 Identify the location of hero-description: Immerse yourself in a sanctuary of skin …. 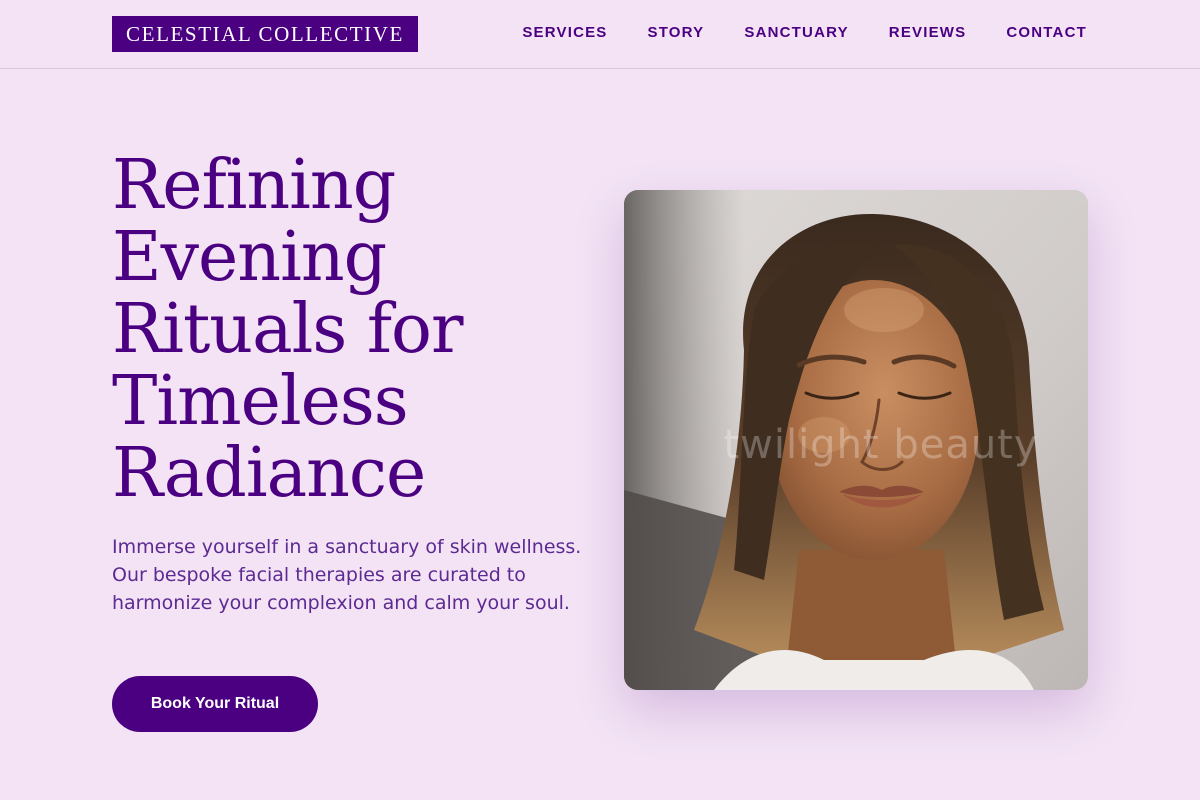
(347, 575).